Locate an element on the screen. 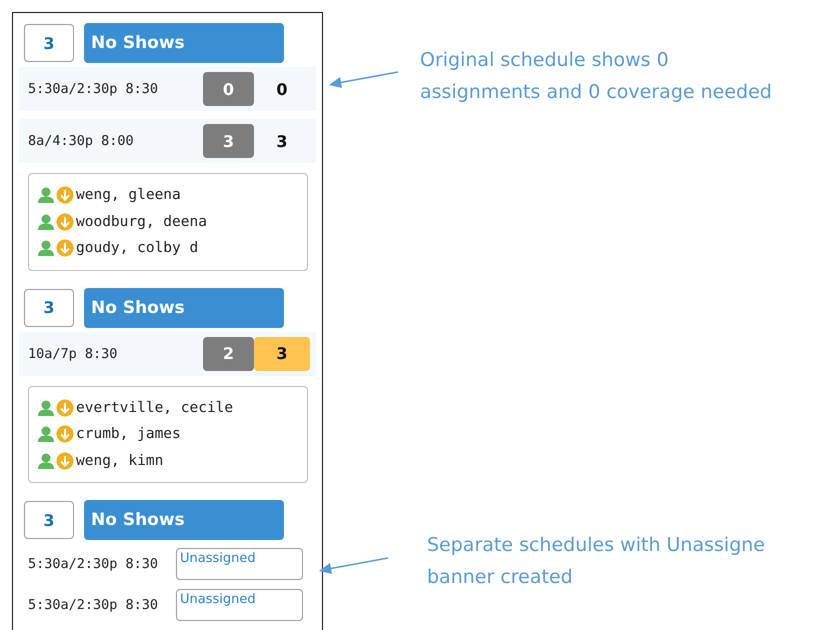 This screenshot has width=815, height=630. person-name: goudy, colby d is located at coordinates (137, 248).